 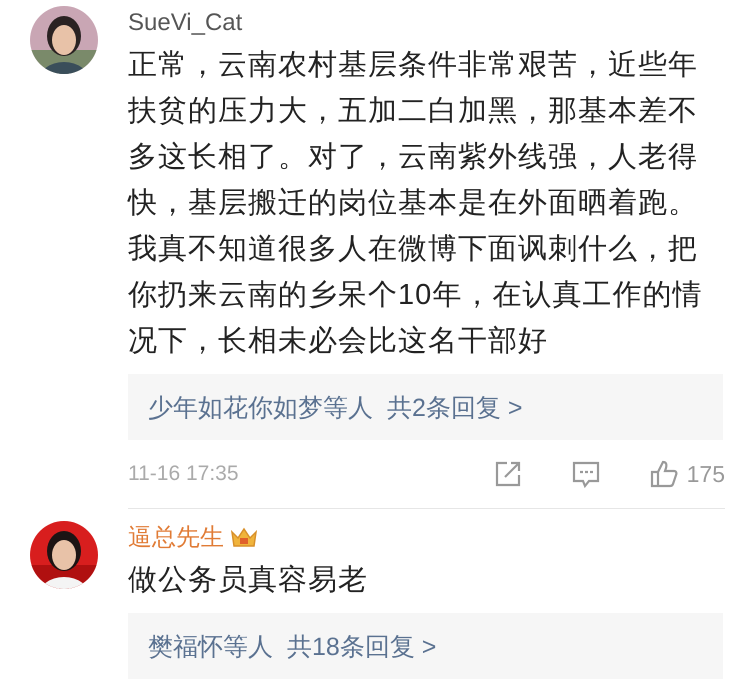 I want to click on replies-box: 樊福怀等人 共18条回复 >, so click(x=425, y=646).